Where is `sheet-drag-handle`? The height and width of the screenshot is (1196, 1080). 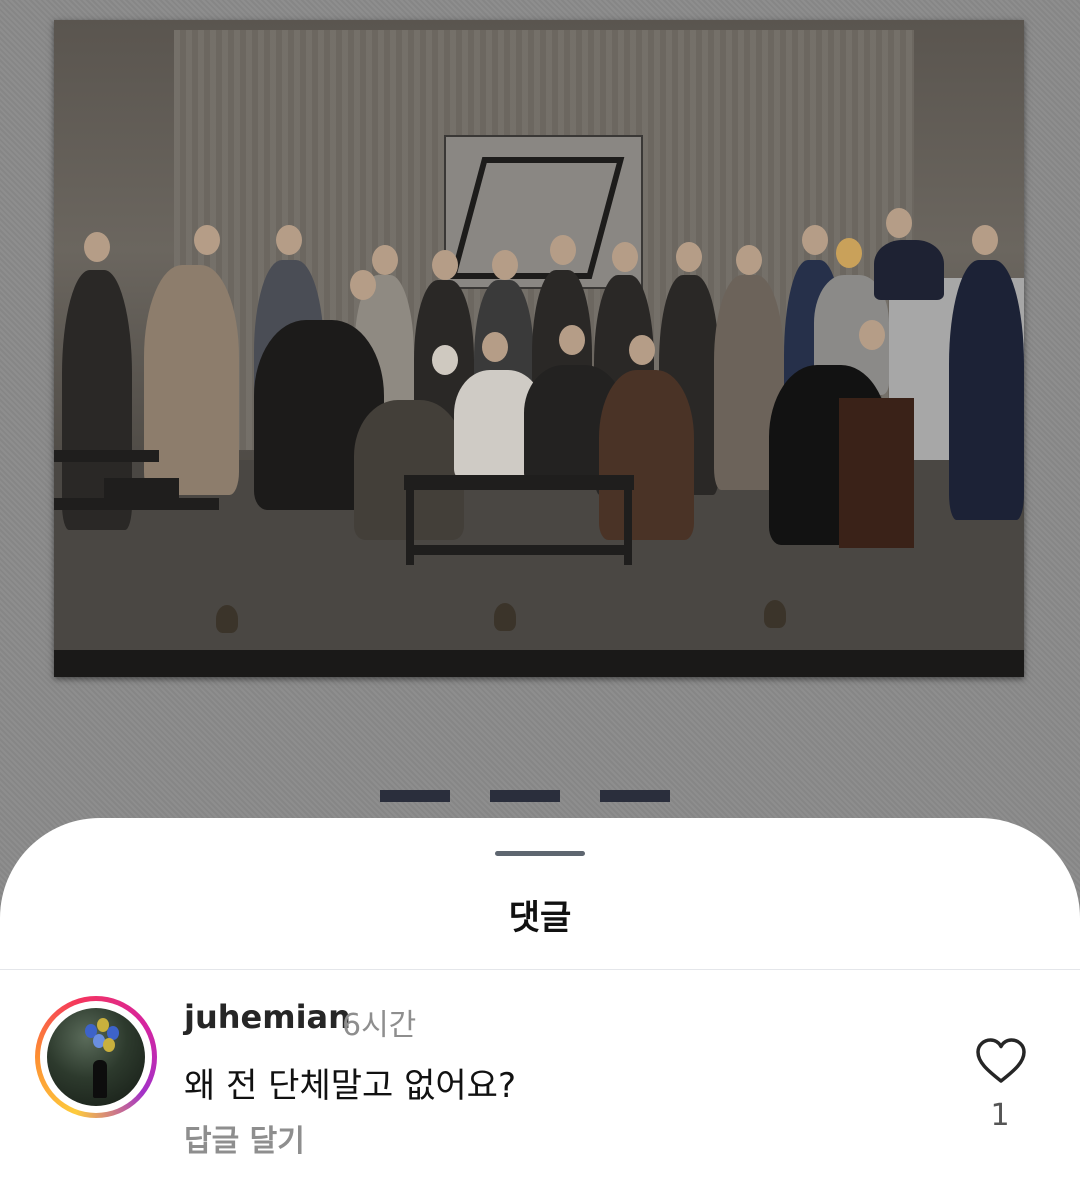 sheet-drag-handle is located at coordinates (540, 853).